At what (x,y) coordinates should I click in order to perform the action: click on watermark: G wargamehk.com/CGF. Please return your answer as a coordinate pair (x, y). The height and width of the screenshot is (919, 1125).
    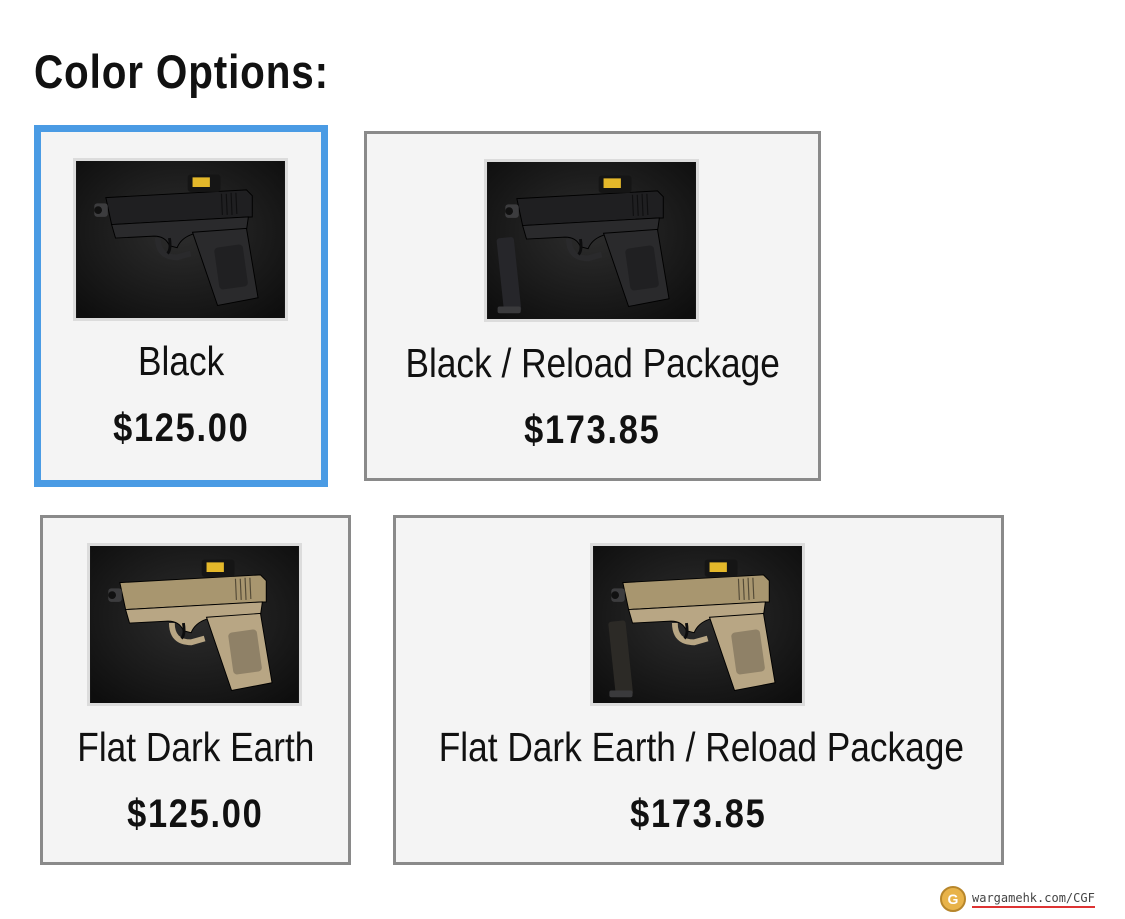
    Looking at the image, I should click on (1017, 899).